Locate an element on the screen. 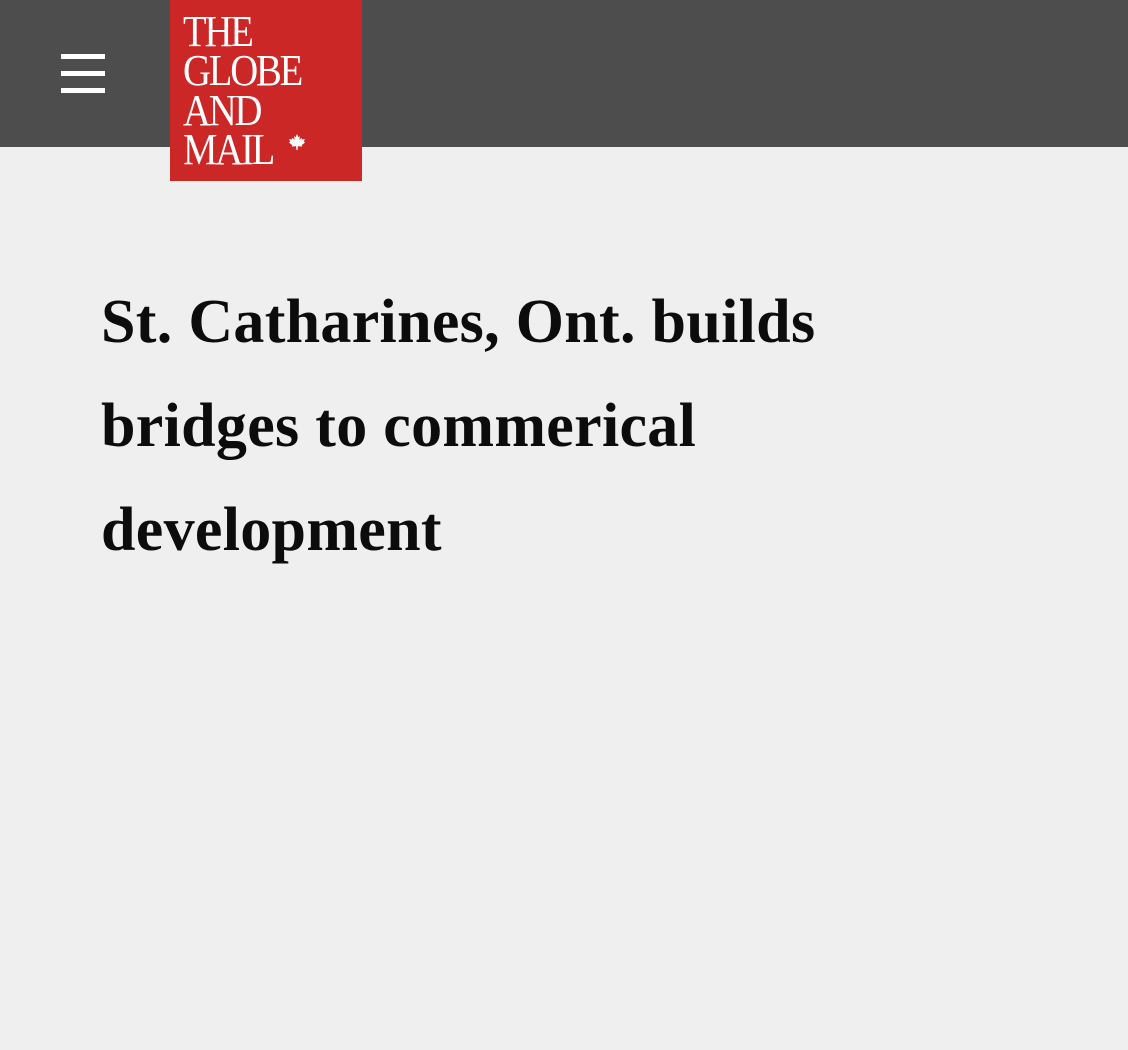 Image resolution: width=1128 pixels, height=1050 pixels. site-logo: THE GLOBE AND MAIL is located at coordinates (266, 90).